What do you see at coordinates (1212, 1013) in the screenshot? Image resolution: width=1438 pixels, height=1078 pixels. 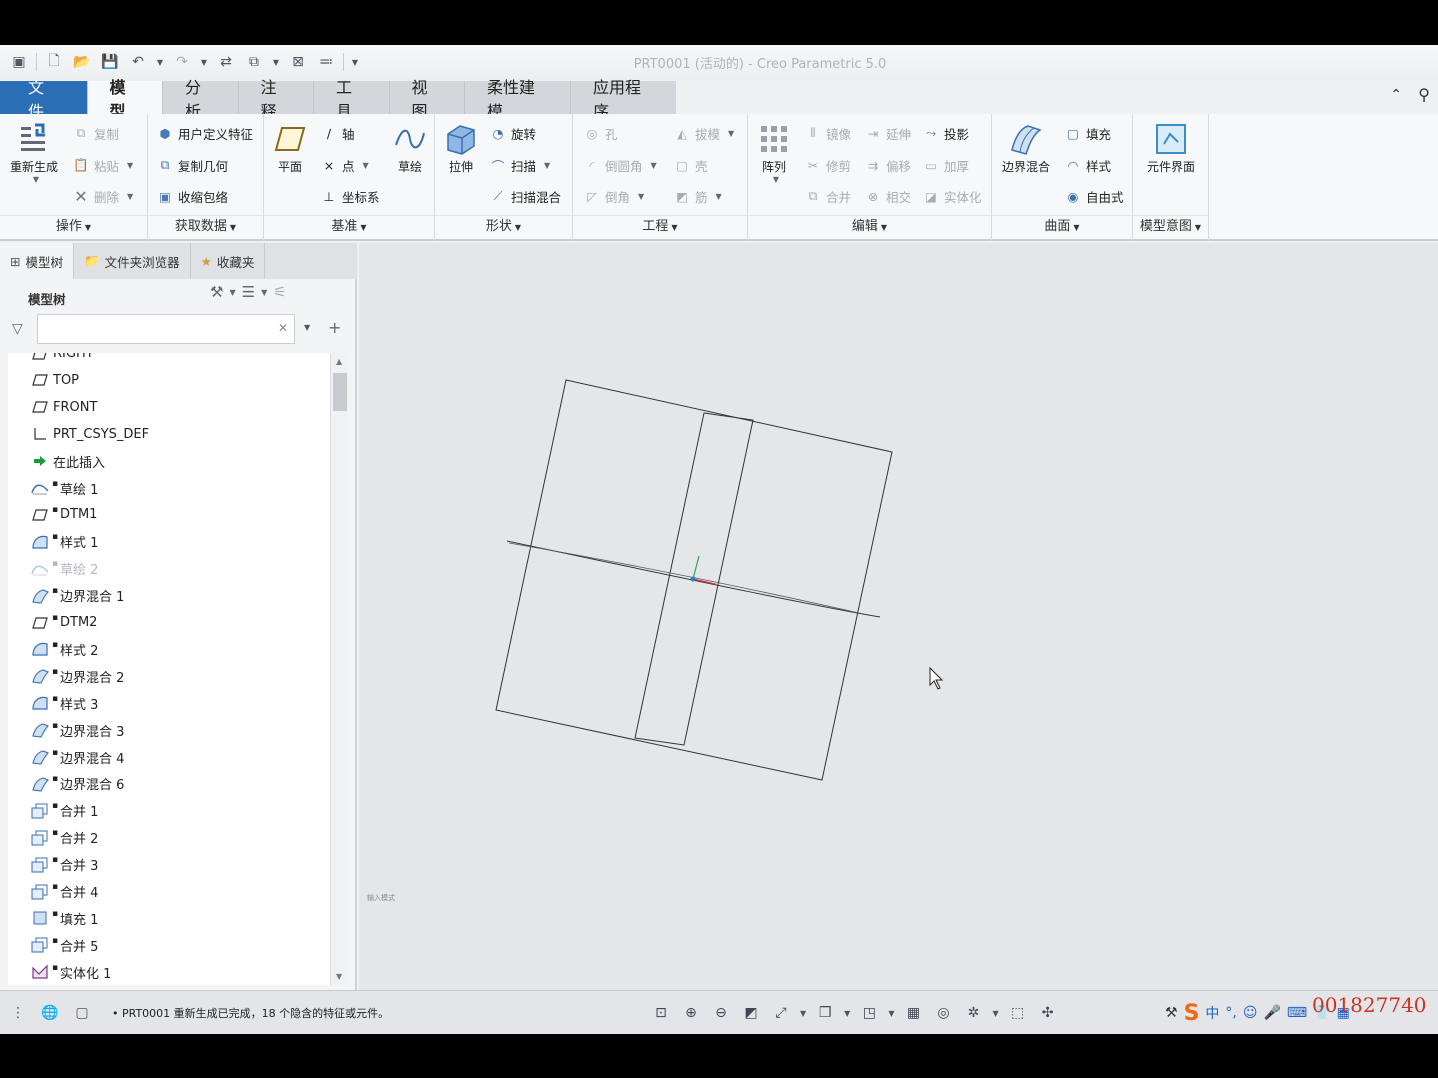 I see `ime-language: 中` at bounding box center [1212, 1013].